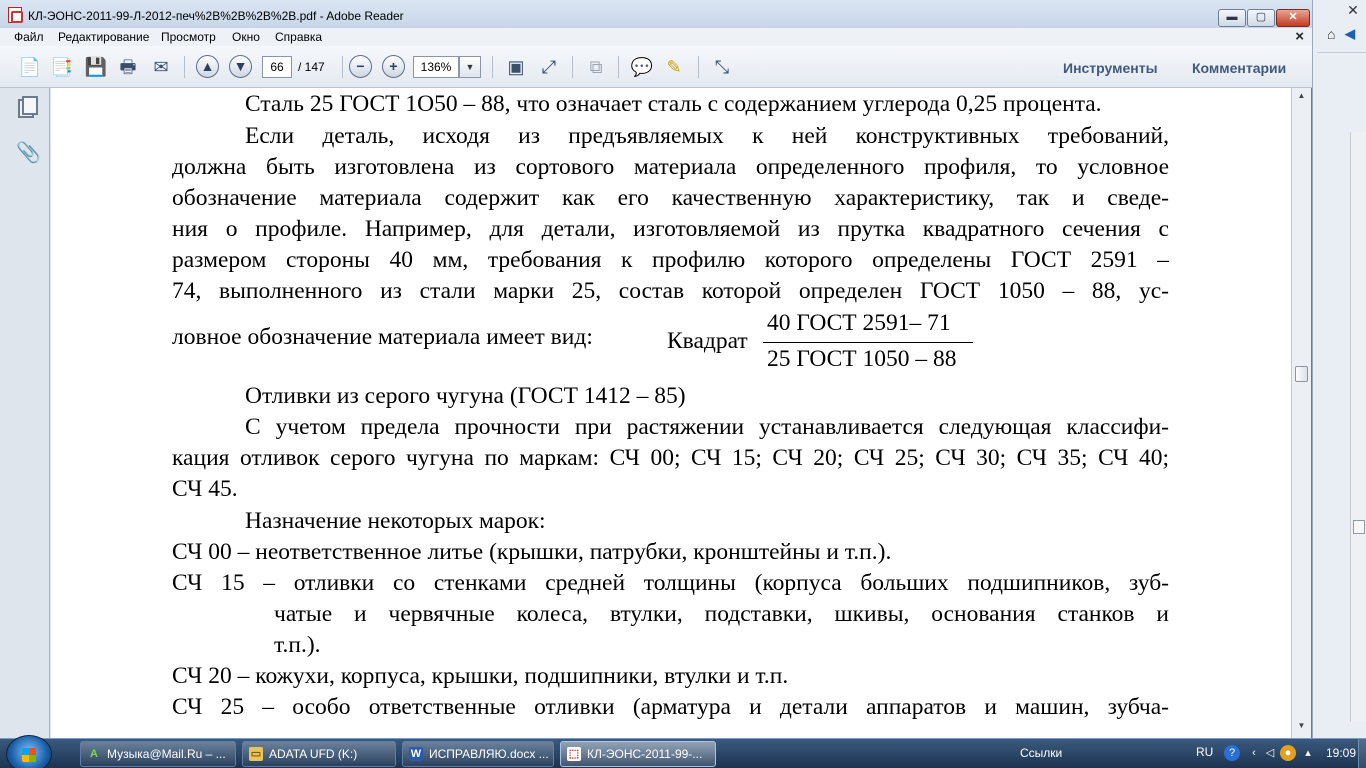 The height and width of the screenshot is (768, 1366). What do you see at coordinates (1331, 34) in the screenshot?
I see `home-icon: ⌂` at bounding box center [1331, 34].